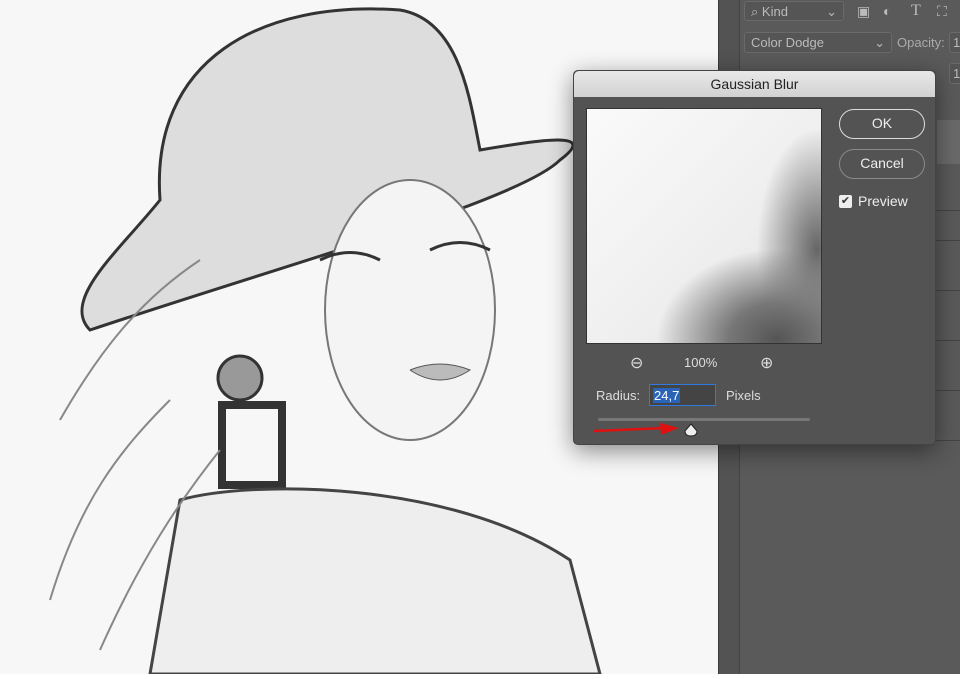  I want to click on type-filter-icon: T, so click(916, 11).